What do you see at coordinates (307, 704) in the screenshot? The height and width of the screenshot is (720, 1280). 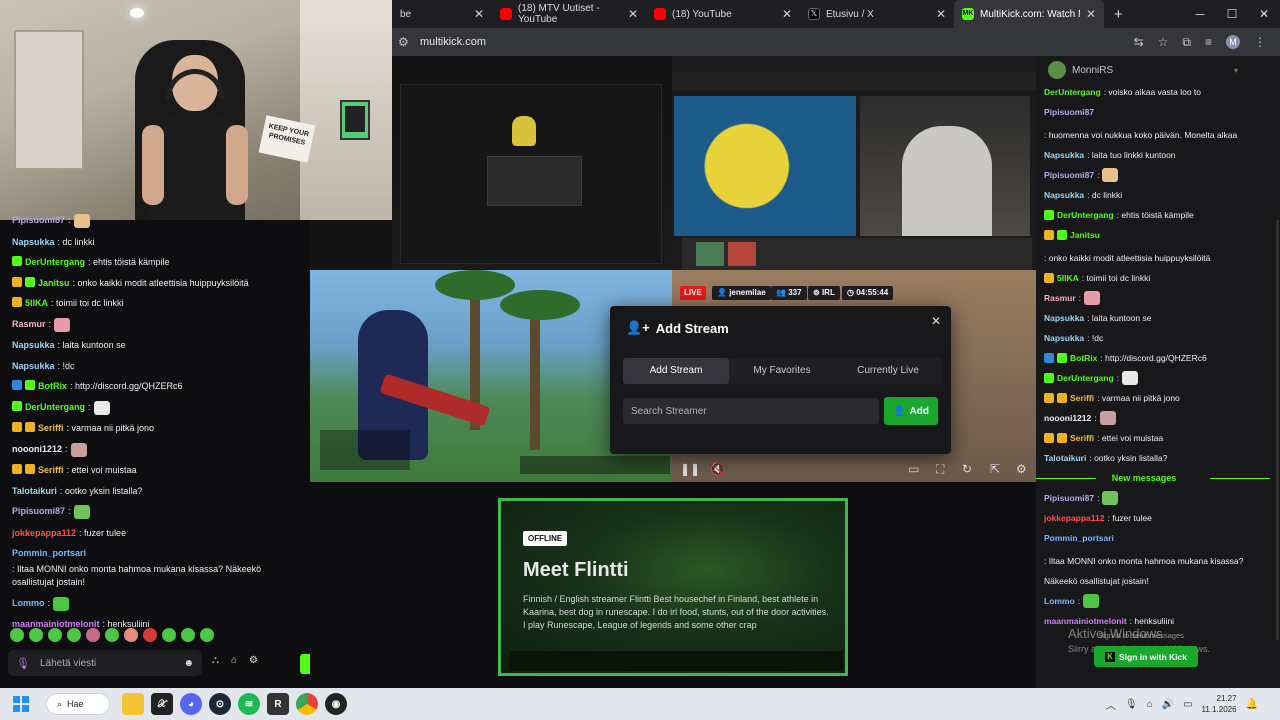 I see `chrome-icon` at bounding box center [307, 704].